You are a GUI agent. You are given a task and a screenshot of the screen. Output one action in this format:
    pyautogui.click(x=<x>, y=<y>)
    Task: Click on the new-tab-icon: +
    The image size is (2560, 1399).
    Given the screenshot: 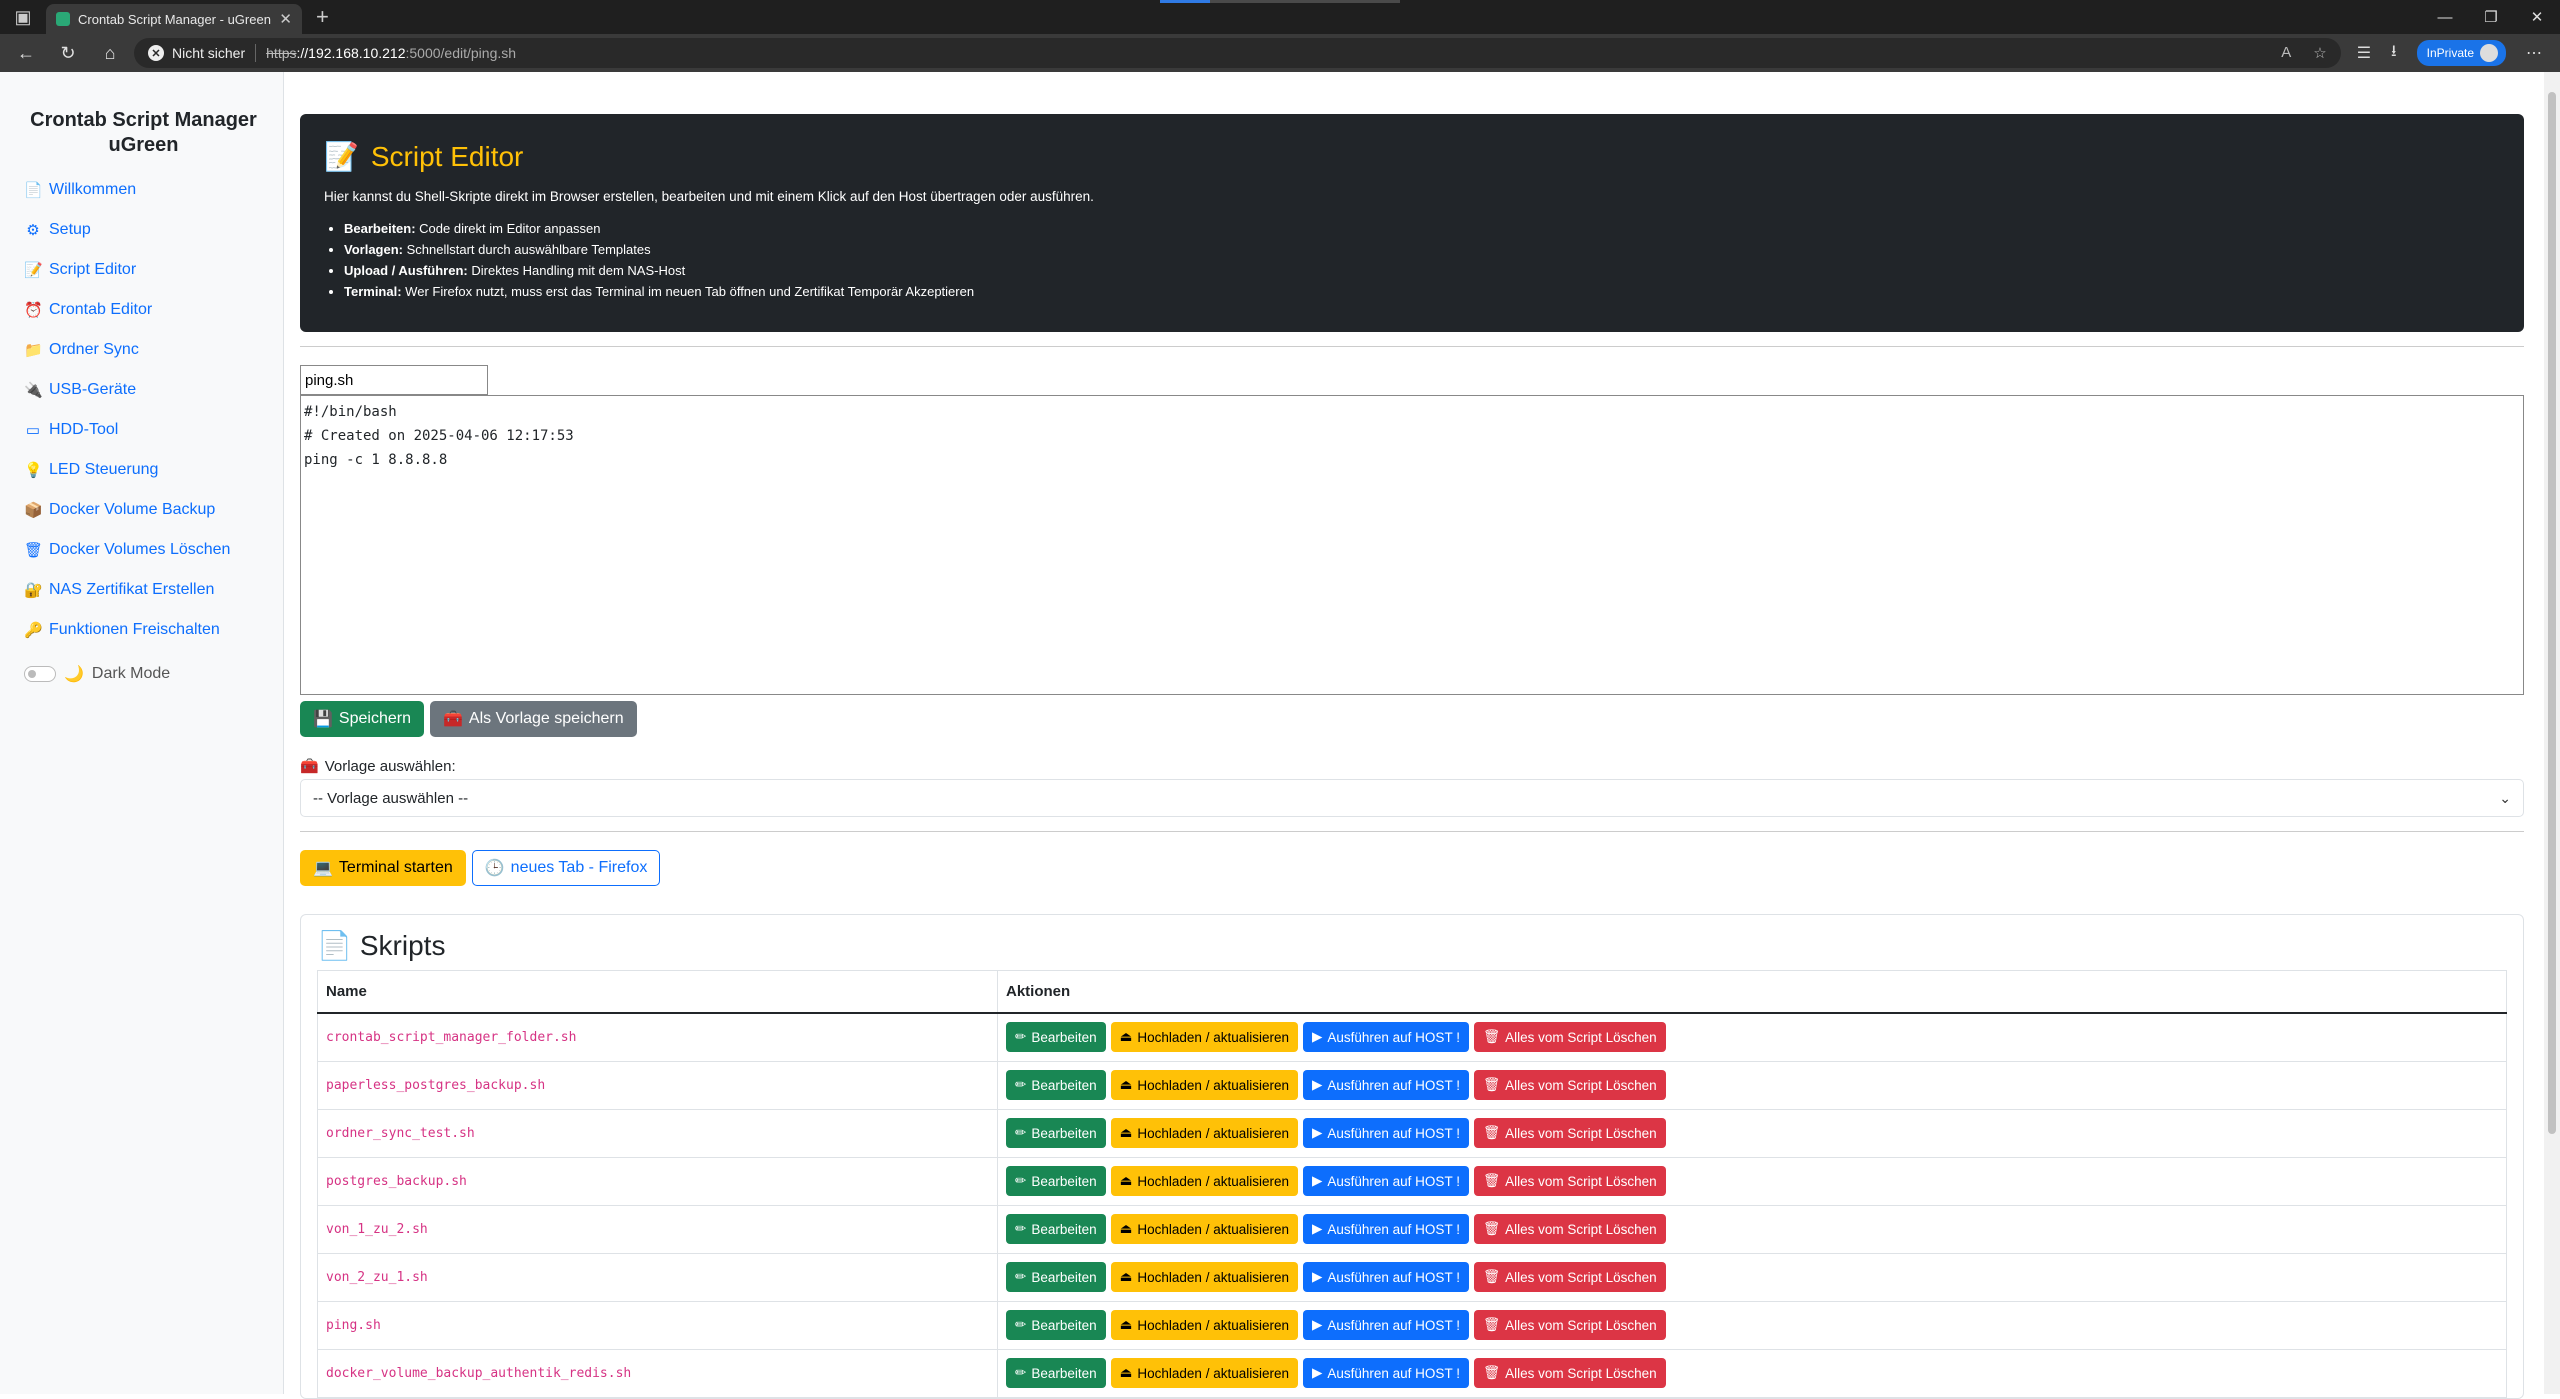 What is the action you would take?
    pyautogui.click(x=322, y=17)
    